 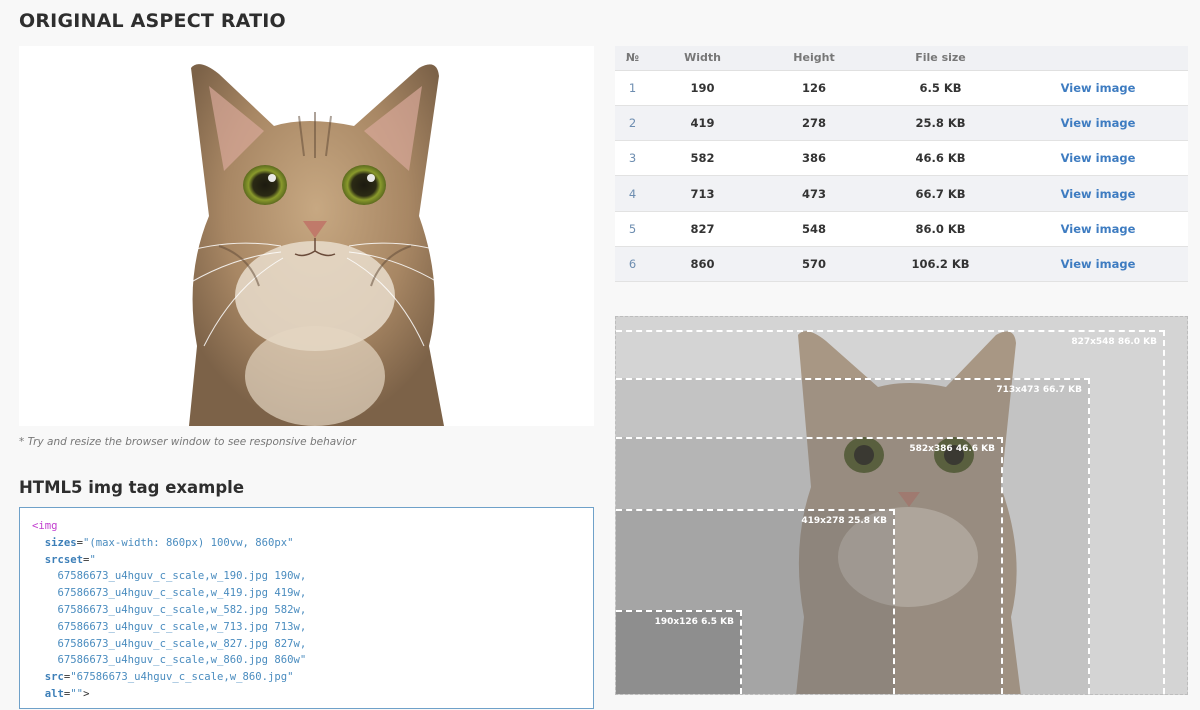 I want to click on row-width: 419, so click(x=702, y=123).